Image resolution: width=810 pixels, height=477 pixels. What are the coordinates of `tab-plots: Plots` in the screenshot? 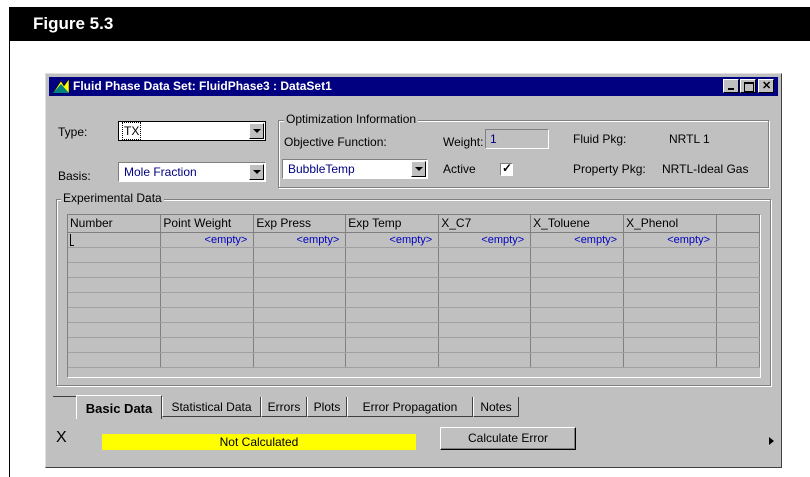 It's located at (327, 407).